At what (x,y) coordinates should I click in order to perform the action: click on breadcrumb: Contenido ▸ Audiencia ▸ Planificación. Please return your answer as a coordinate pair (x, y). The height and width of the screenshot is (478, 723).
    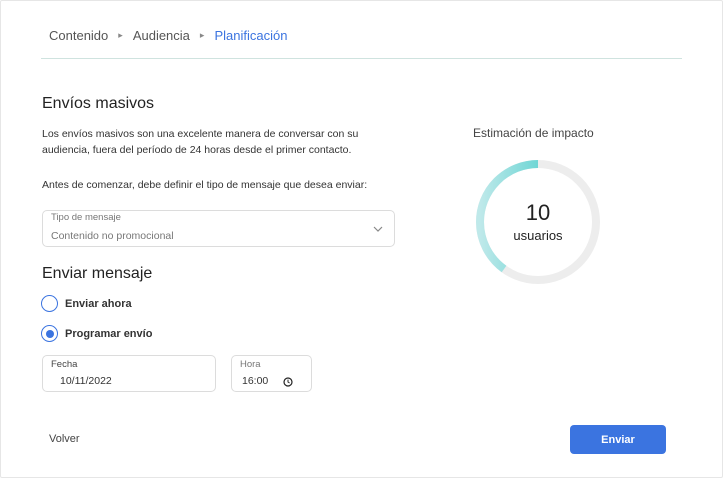
    Looking at the image, I should click on (168, 35).